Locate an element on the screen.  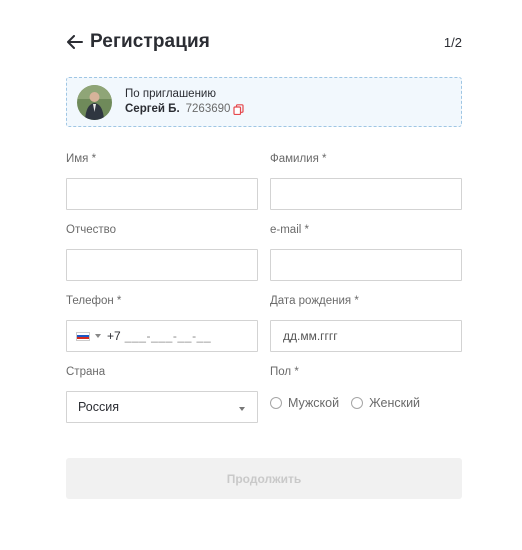
gender-option-label: Мужской is located at coordinates (313, 403).